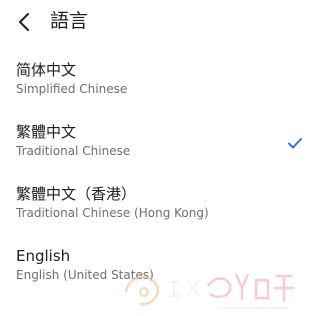  I want to click on language-name: 简体中文, so click(46, 70).